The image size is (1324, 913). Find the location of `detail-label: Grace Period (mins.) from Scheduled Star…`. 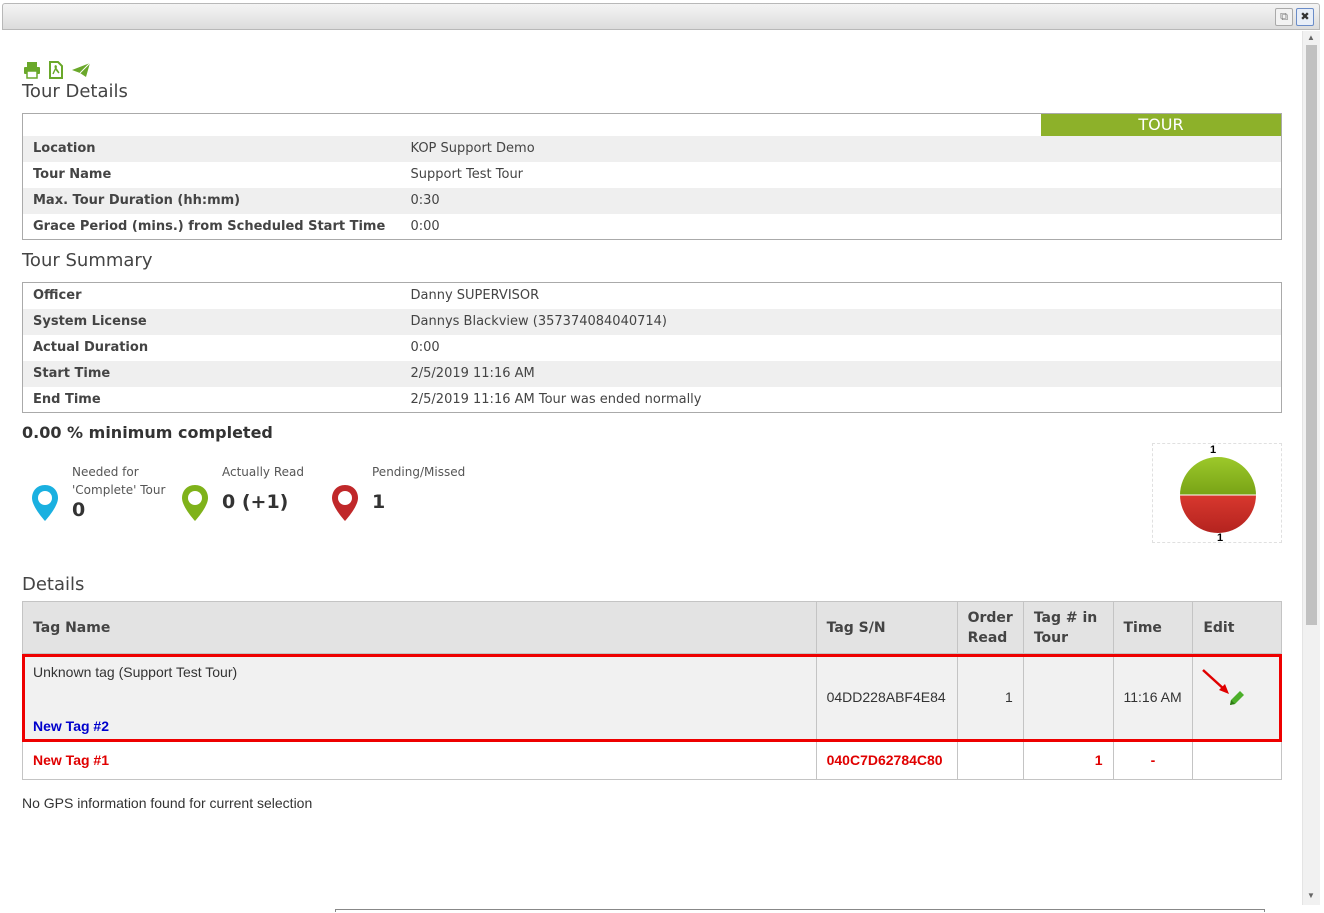

detail-label: Grace Period (mins.) from Scheduled Star… is located at coordinates (209, 226).